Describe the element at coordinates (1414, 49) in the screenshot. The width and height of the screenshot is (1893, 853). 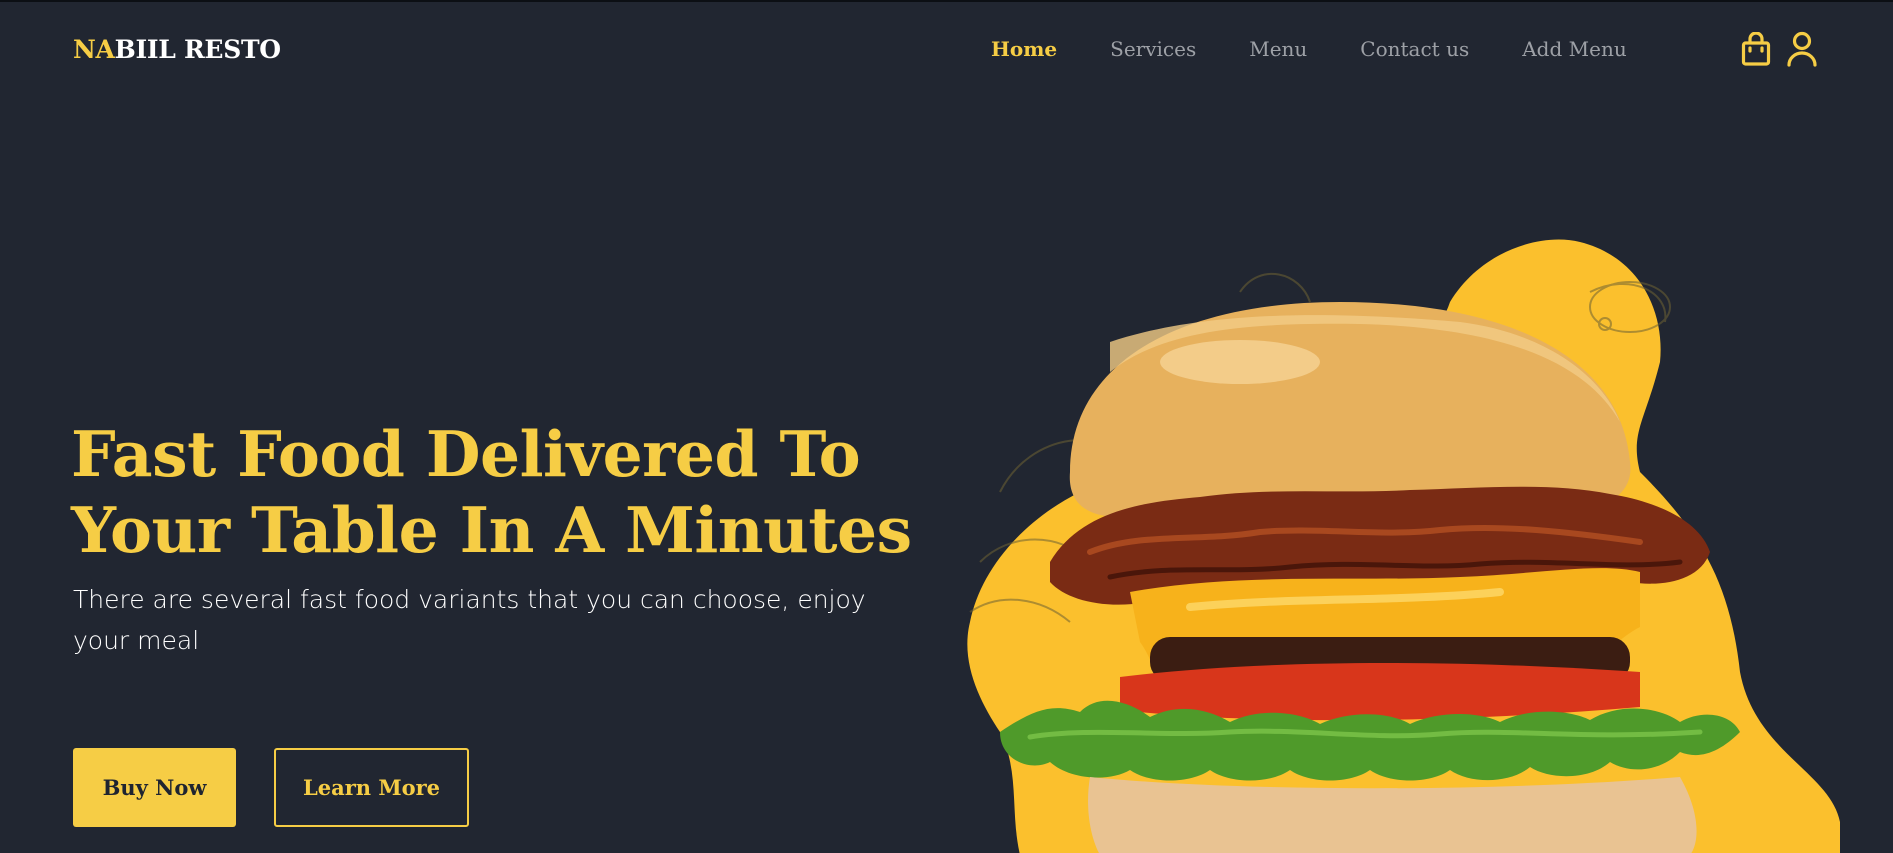
I see `nav-item-contact-us: Contact us` at that location.